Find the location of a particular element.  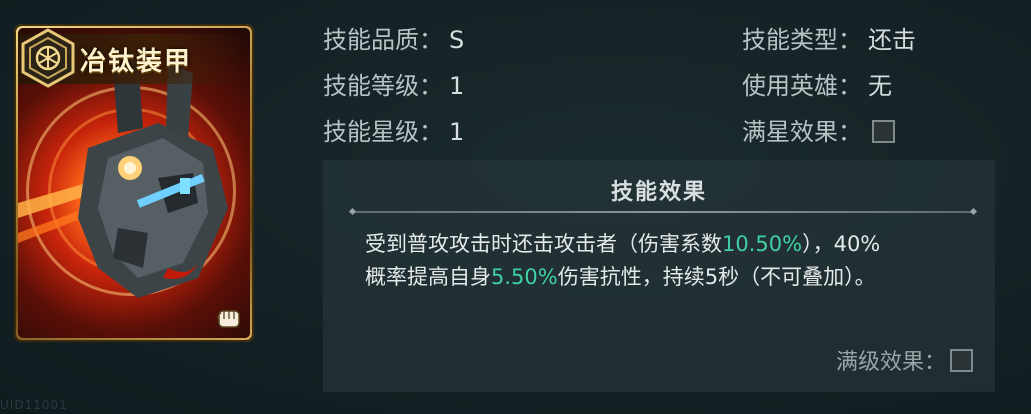

card-title: 冶钛装甲 is located at coordinates (136, 62).